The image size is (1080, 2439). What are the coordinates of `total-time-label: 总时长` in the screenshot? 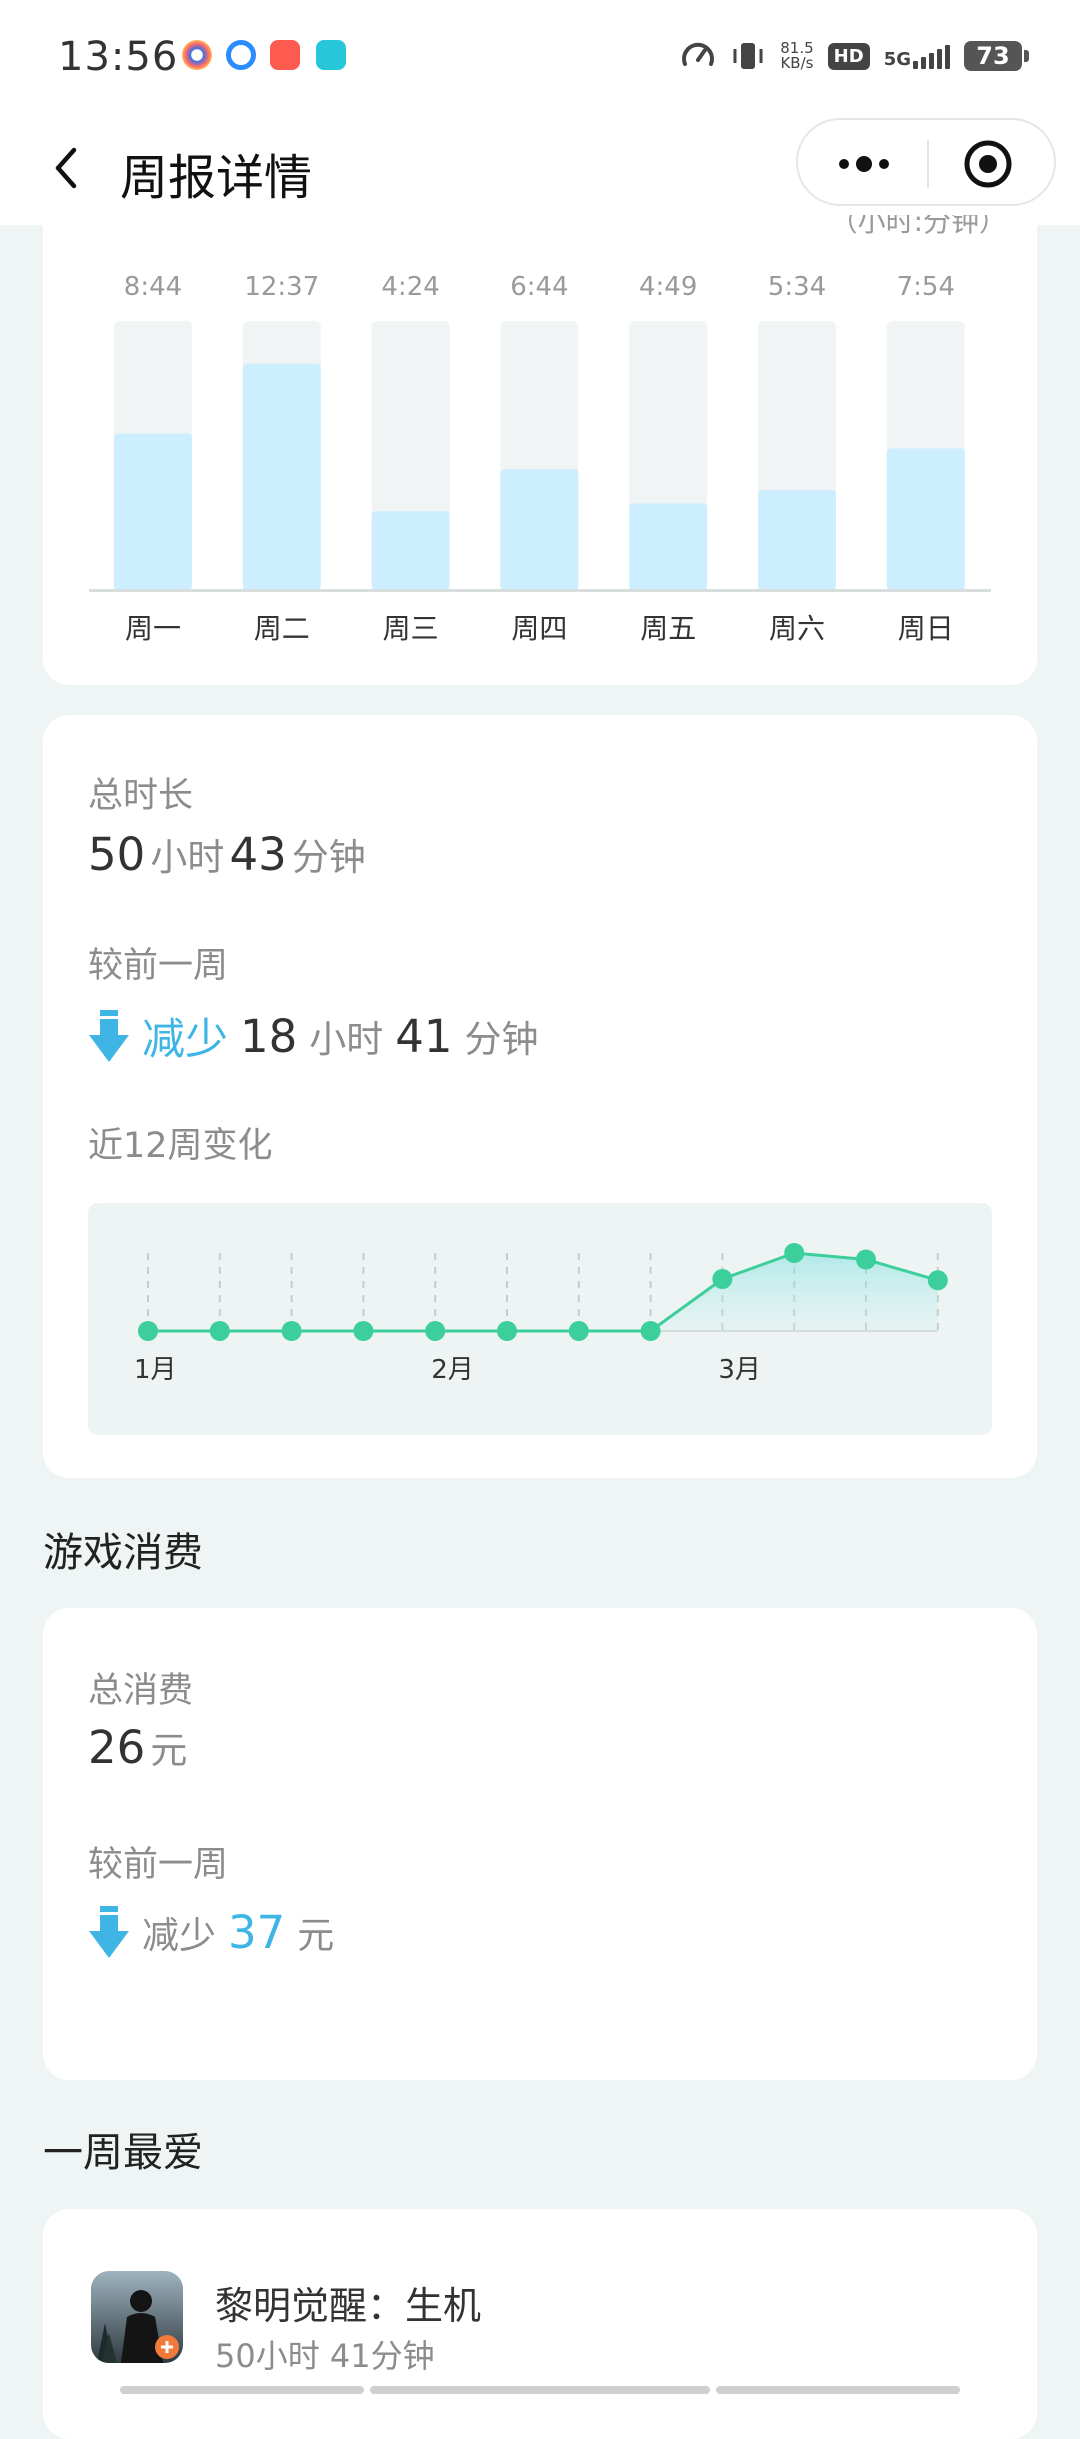 It's located at (141, 796).